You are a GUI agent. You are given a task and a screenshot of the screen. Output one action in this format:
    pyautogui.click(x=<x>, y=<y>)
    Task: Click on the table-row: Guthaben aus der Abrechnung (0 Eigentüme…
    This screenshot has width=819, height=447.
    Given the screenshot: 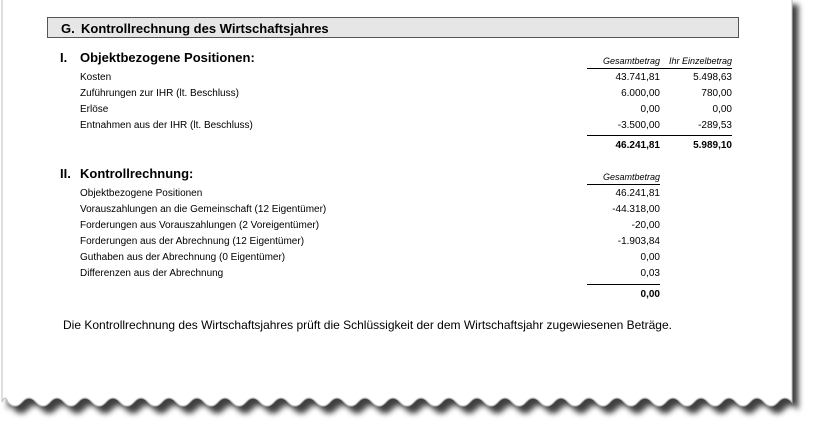 What is the action you would take?
    pyautogui.click(x=409, y=258)
    